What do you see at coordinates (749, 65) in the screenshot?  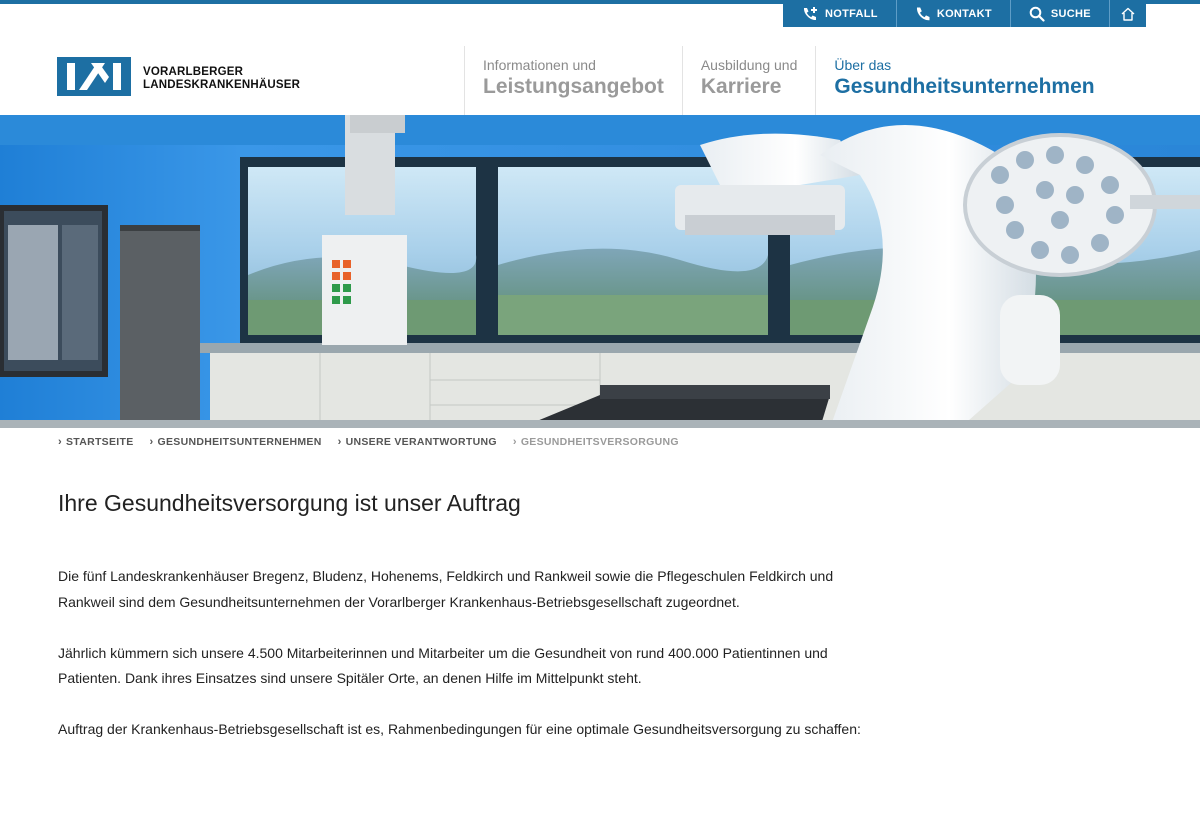 I see `nav-item-subtitle: Ausbildung und` at bounding box center [749, 65].